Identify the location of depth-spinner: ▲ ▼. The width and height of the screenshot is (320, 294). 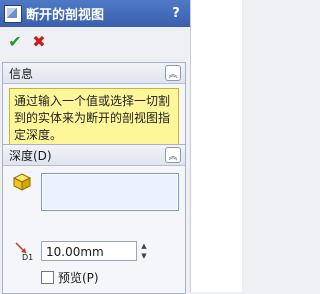
(144, 251).